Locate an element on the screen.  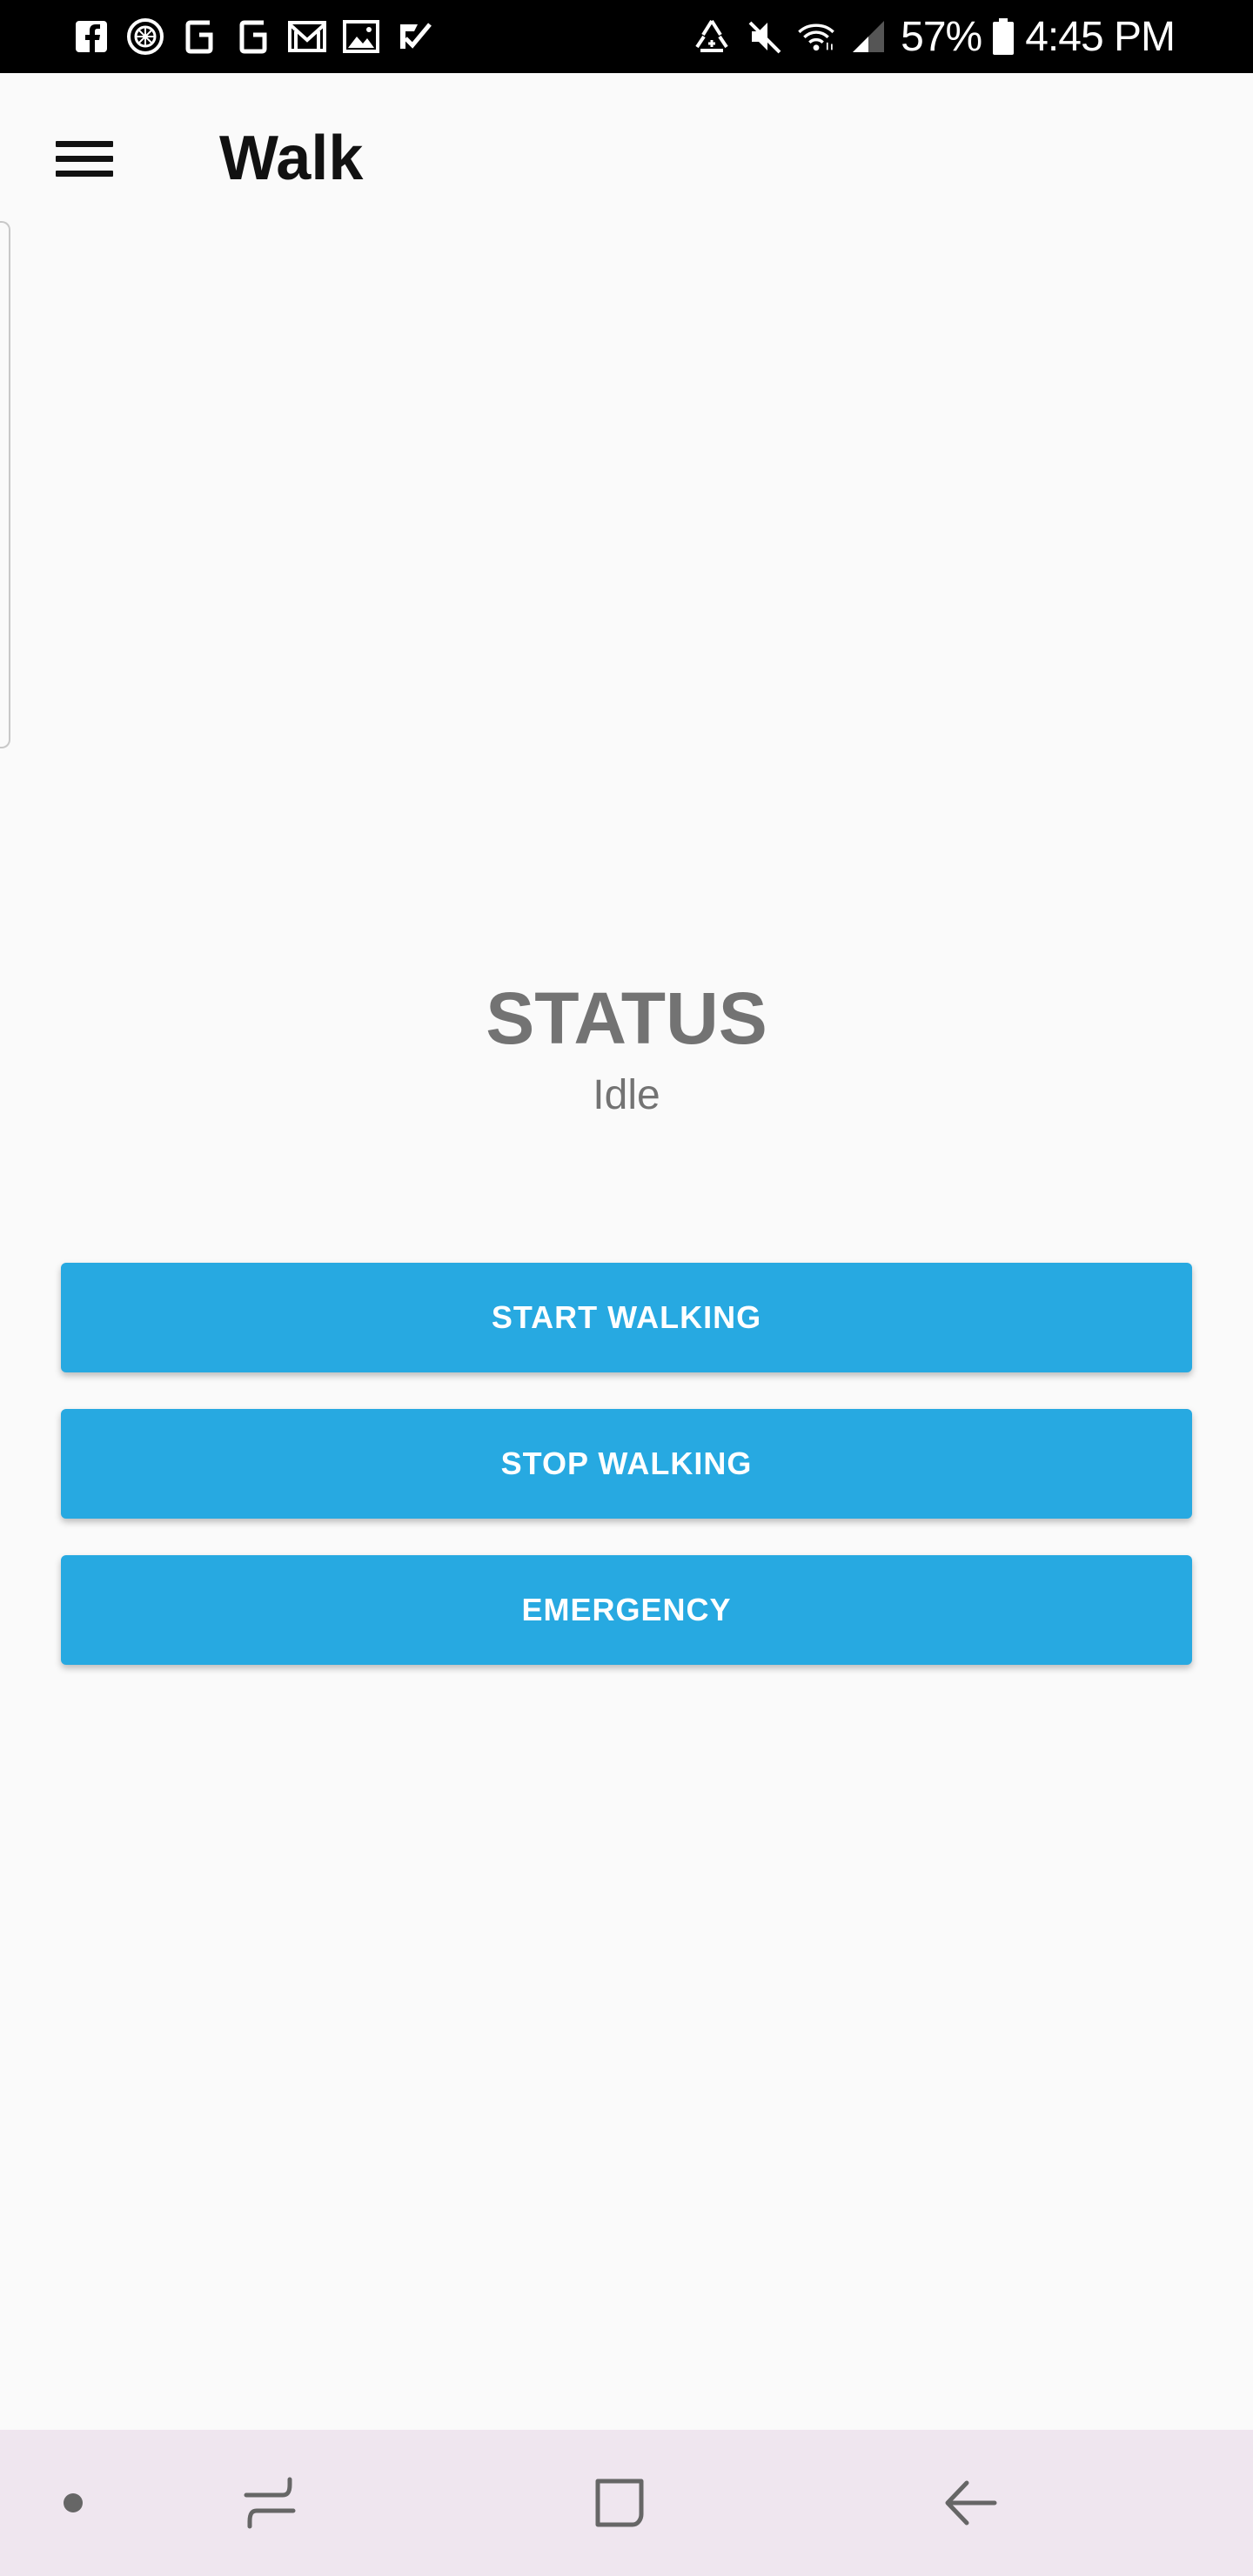
recycle-sync-icon is located at coordinates (712, 37).